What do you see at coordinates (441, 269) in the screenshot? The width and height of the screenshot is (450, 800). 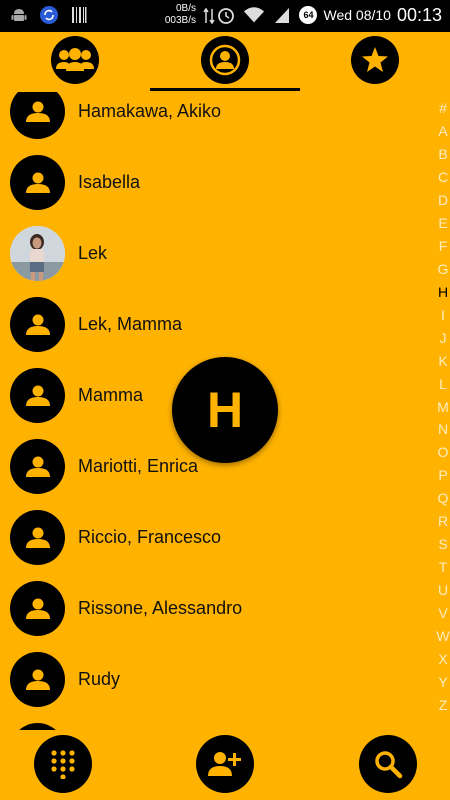 I see `index-letter: G` at bounding box center [441, 269].